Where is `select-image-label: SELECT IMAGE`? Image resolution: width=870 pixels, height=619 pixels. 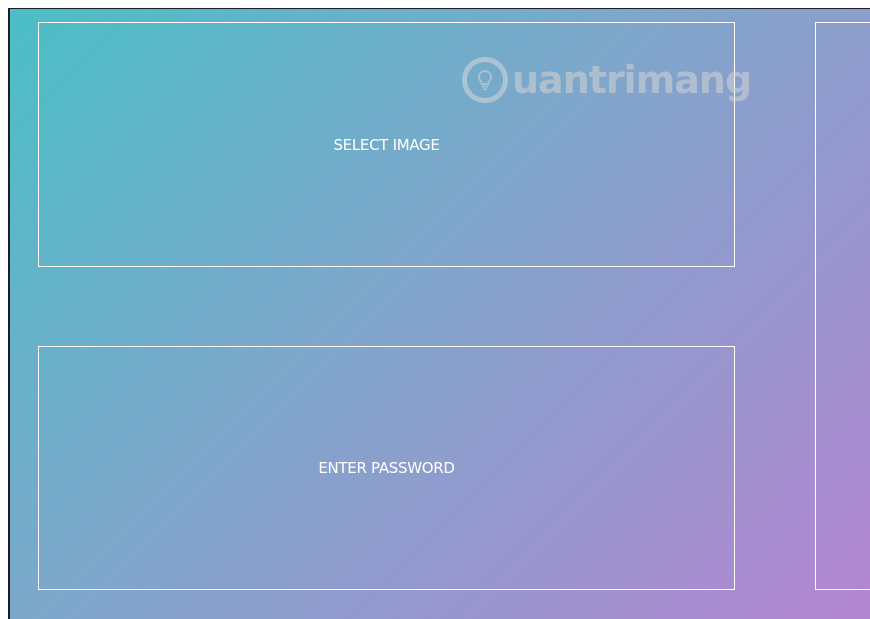 select-image-label: SELECT IMAGE is located at coordinates (386, 144).